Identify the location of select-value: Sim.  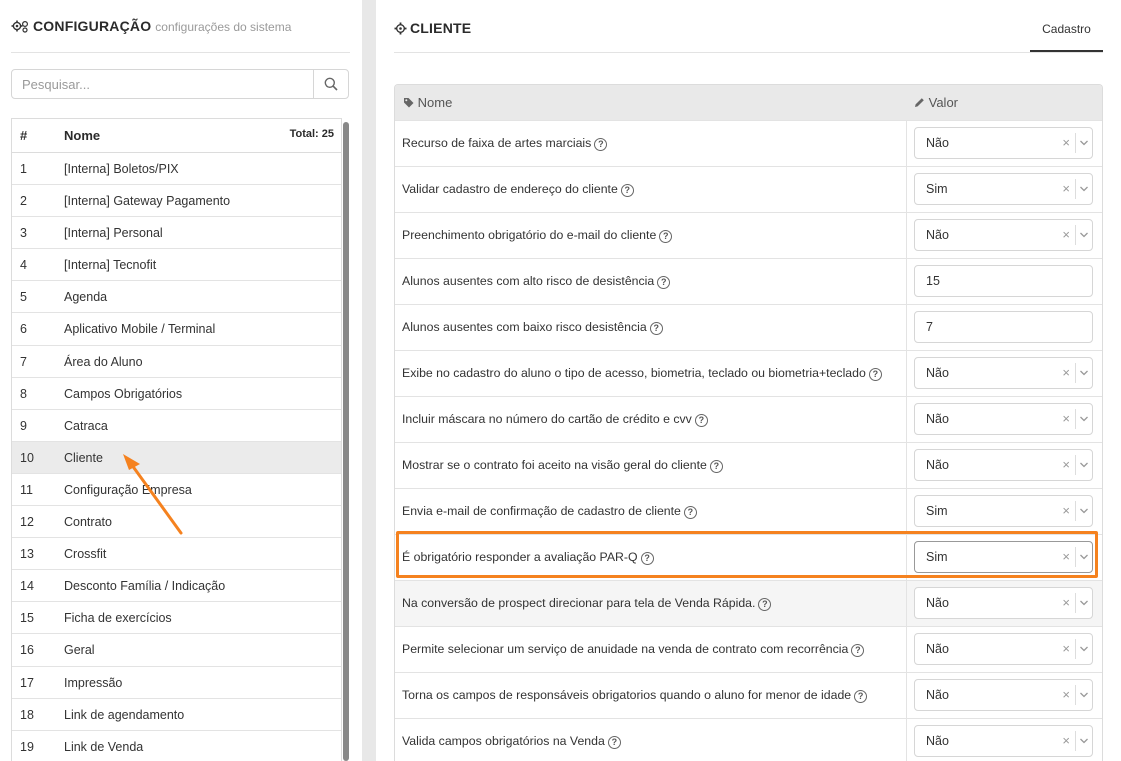
(937, 189).